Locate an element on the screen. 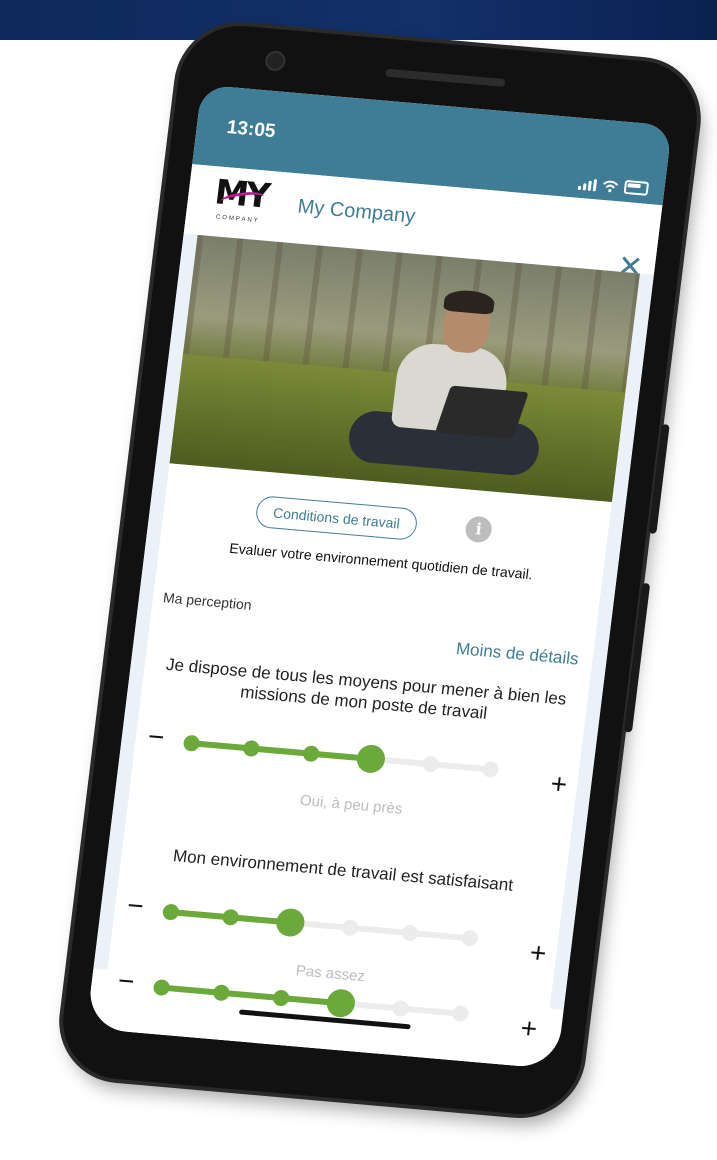 The height and width of the screenshot is (1160, 717). photo-laptop is located at coordinates (482, 412).